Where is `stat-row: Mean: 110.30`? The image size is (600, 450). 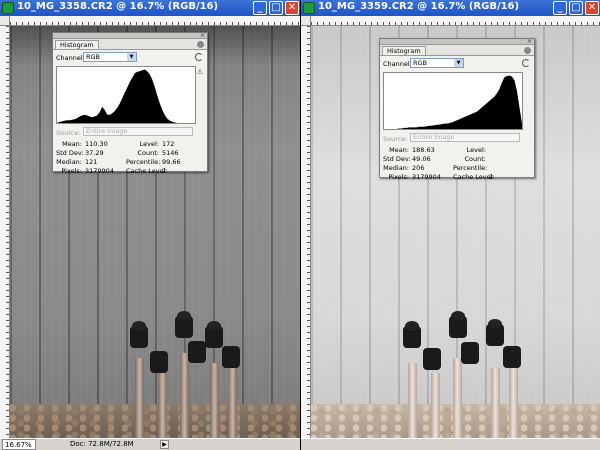
stat-row: Mean: 110.30 is located at coordinates (82, 144).